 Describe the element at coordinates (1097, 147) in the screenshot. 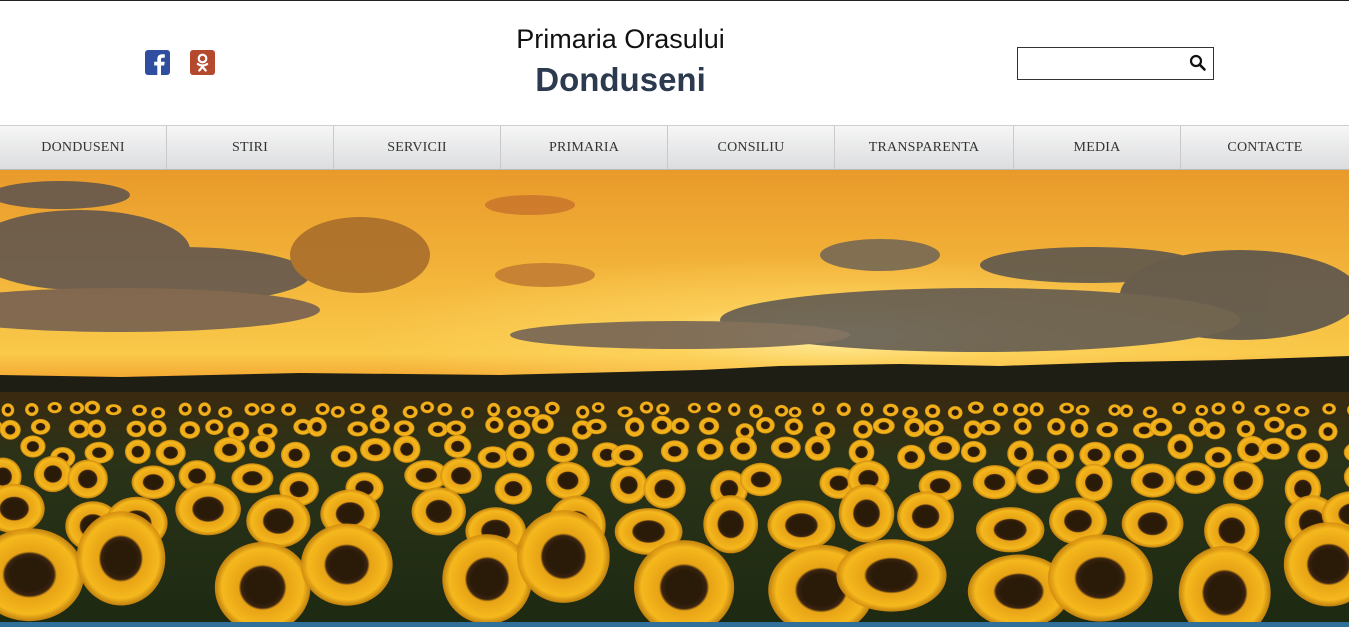

I see `nav-item-media: MEDIA` at that location.